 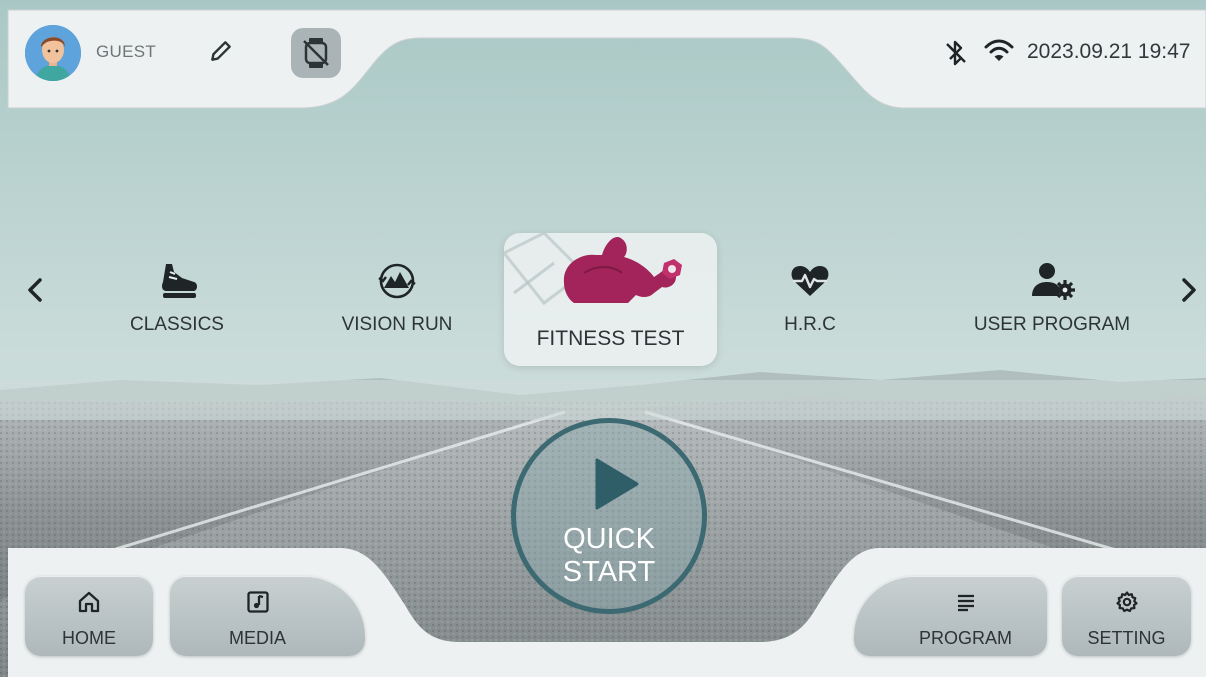 I want to click on program-button: PROGRAM, so click(x=950, y=616).